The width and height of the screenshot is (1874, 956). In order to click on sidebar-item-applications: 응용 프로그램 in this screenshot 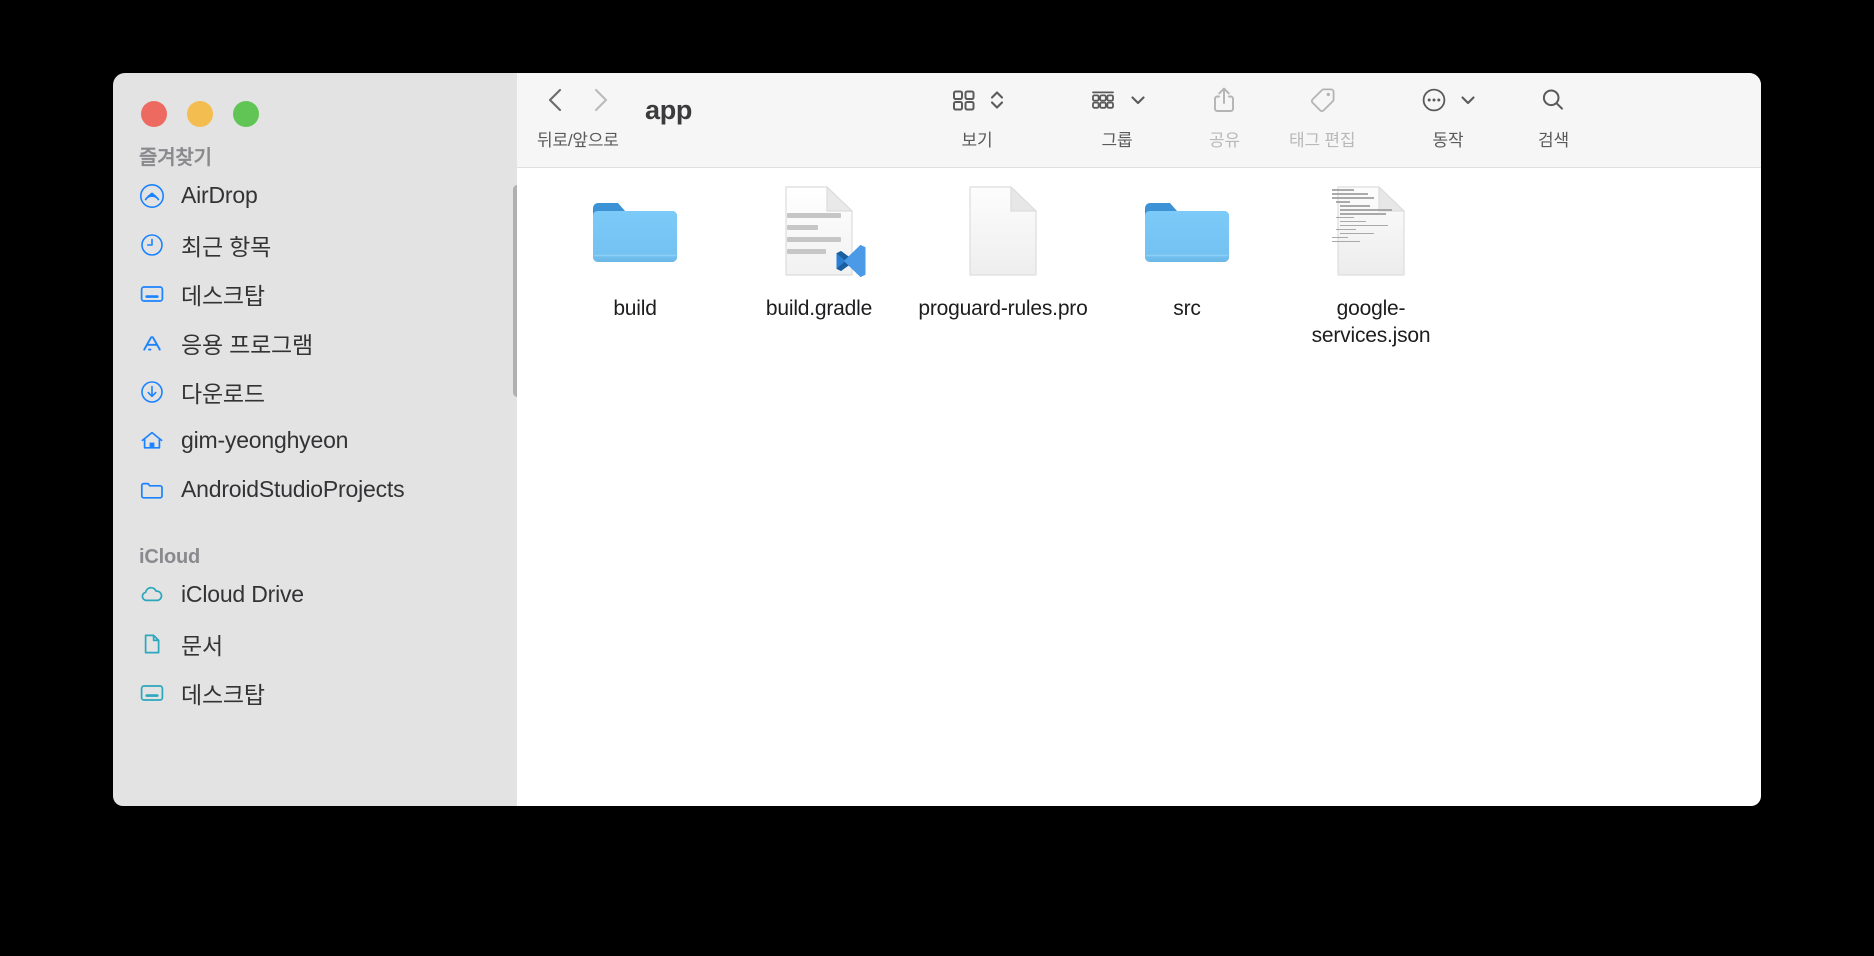, I will do `click(315, 342)`.